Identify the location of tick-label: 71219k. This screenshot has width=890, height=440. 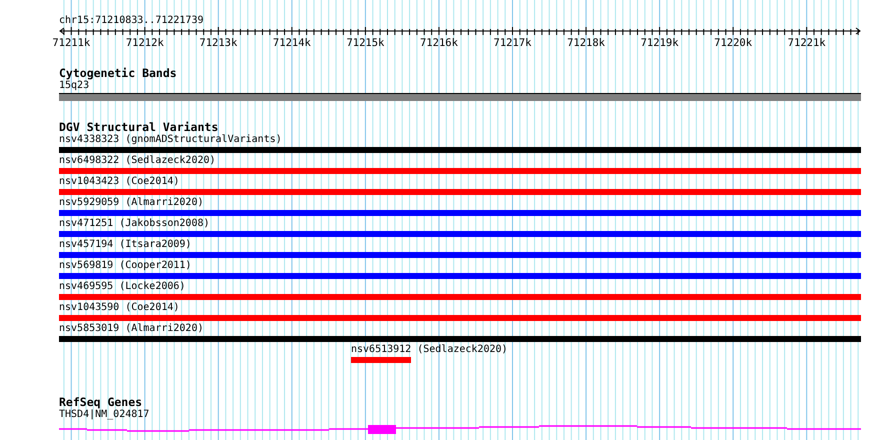
(659, 43).